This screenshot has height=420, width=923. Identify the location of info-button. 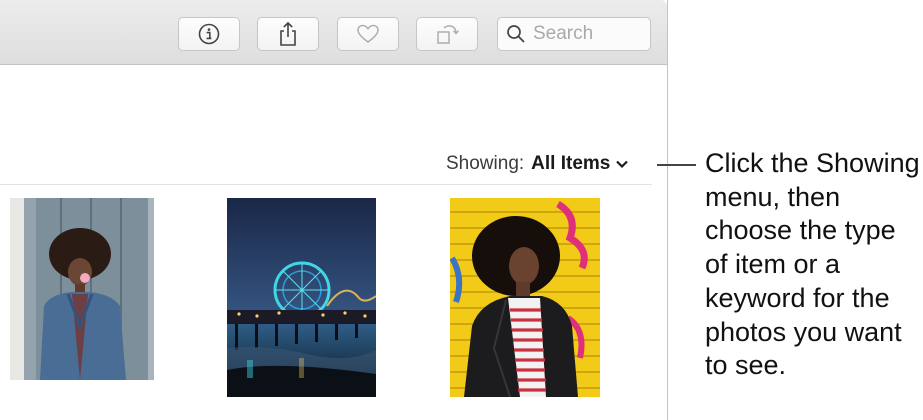
(209, 34).